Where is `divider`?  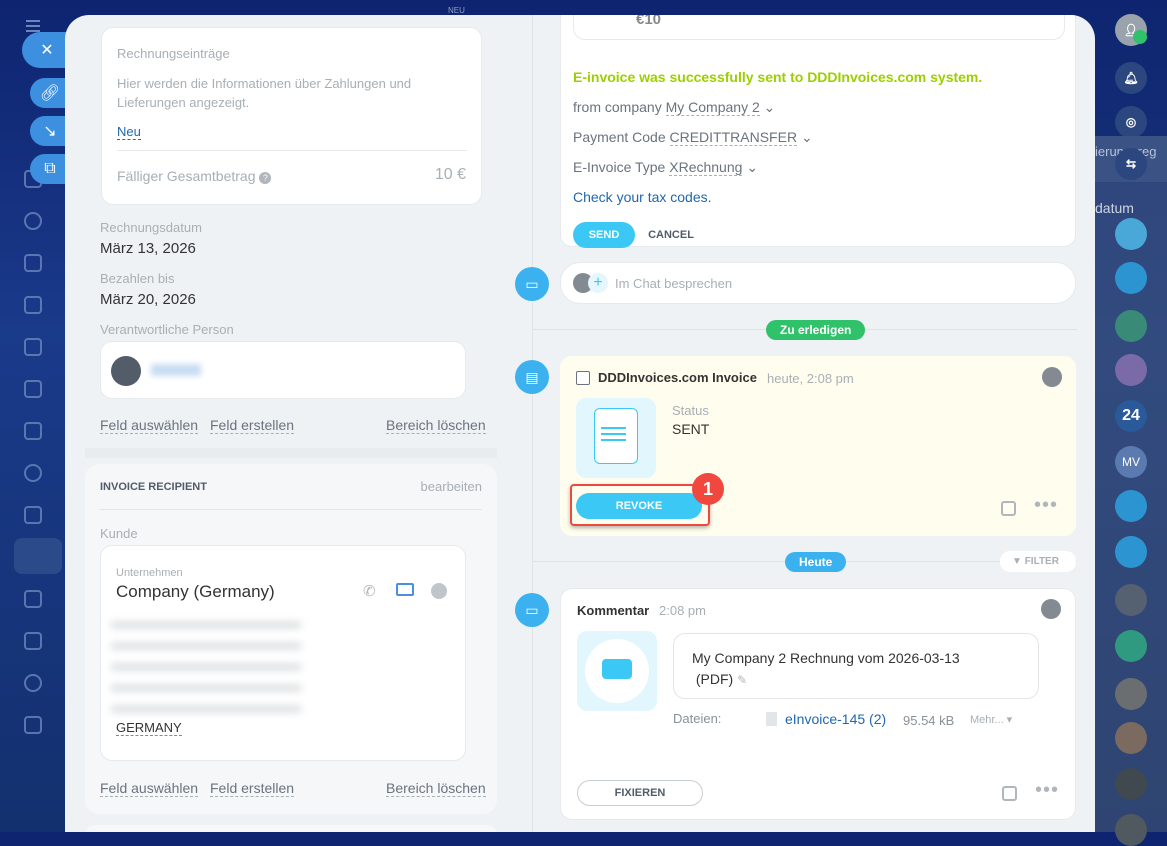 divider is located at coordinates (291, 453).